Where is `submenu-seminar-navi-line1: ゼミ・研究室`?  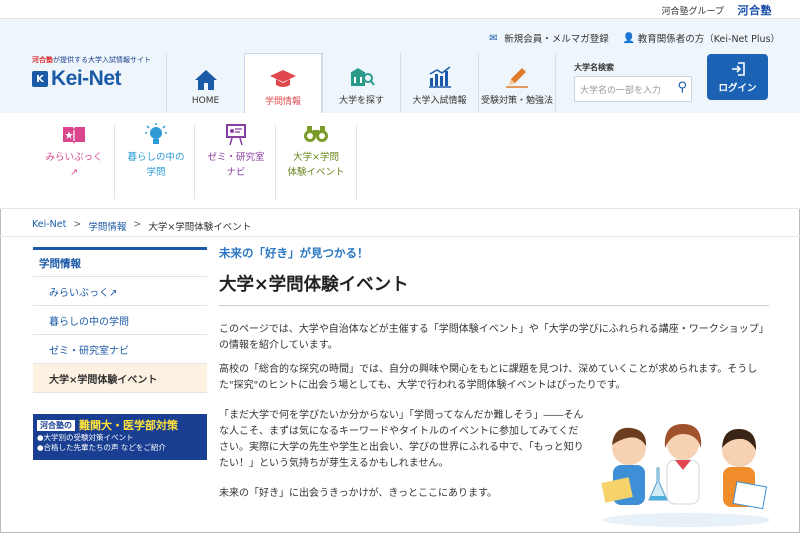
submenu-seminar-navi-line1: ゼミ・研究室 is located at coordinates (236, 157).